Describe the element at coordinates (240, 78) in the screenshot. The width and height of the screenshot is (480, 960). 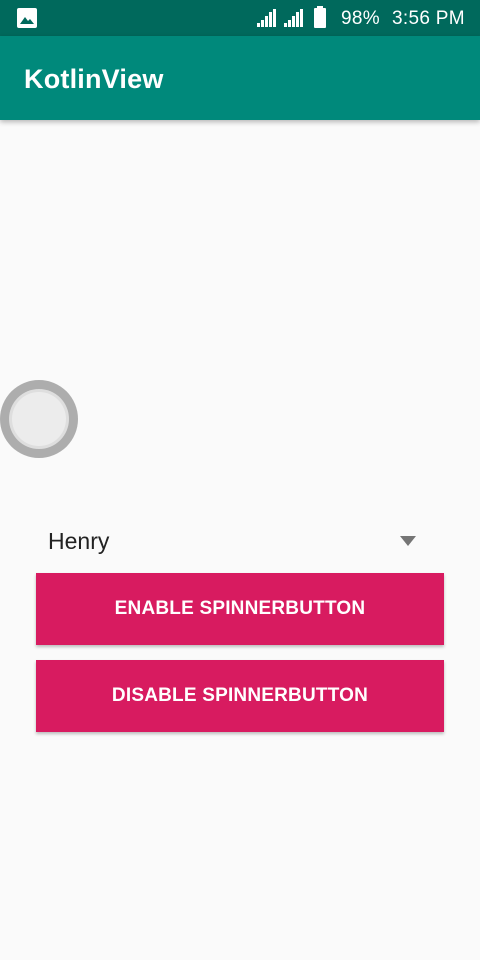
I see `app-bar: KotlinView` at that location.